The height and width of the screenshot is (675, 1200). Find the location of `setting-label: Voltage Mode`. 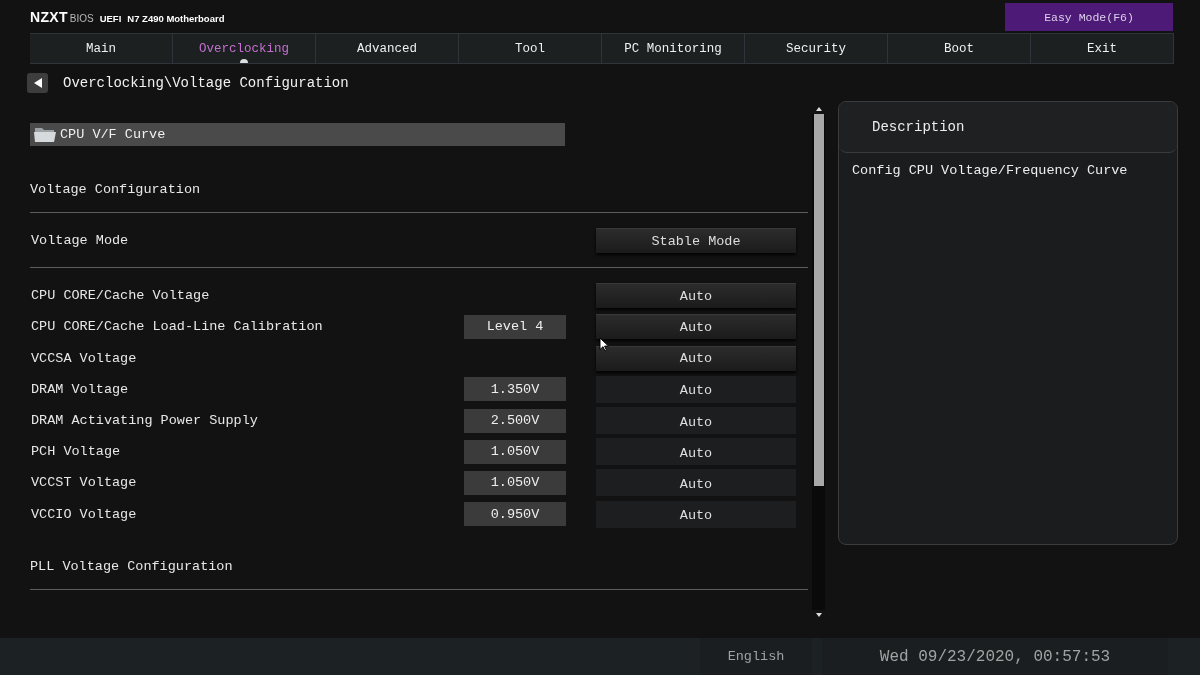

setting-label: Voltage Mode is located at coordinates (80, 241).